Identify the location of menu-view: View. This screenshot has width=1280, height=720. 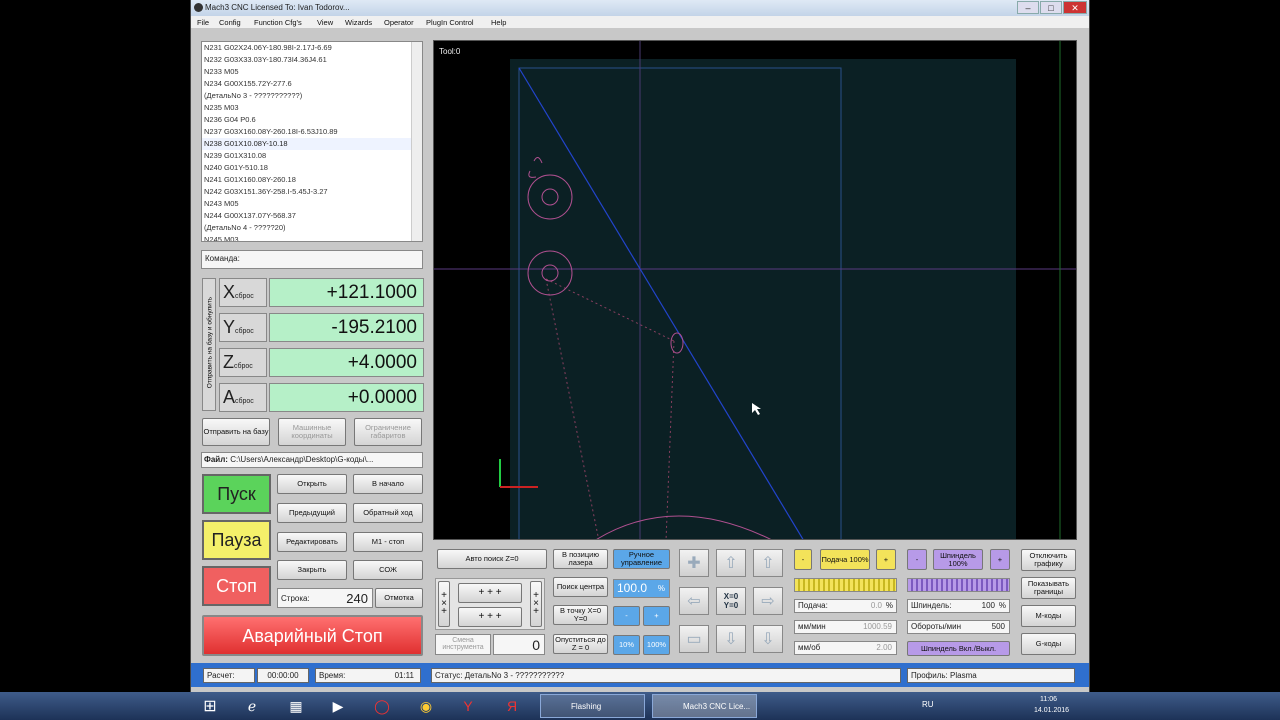
(325, 22).